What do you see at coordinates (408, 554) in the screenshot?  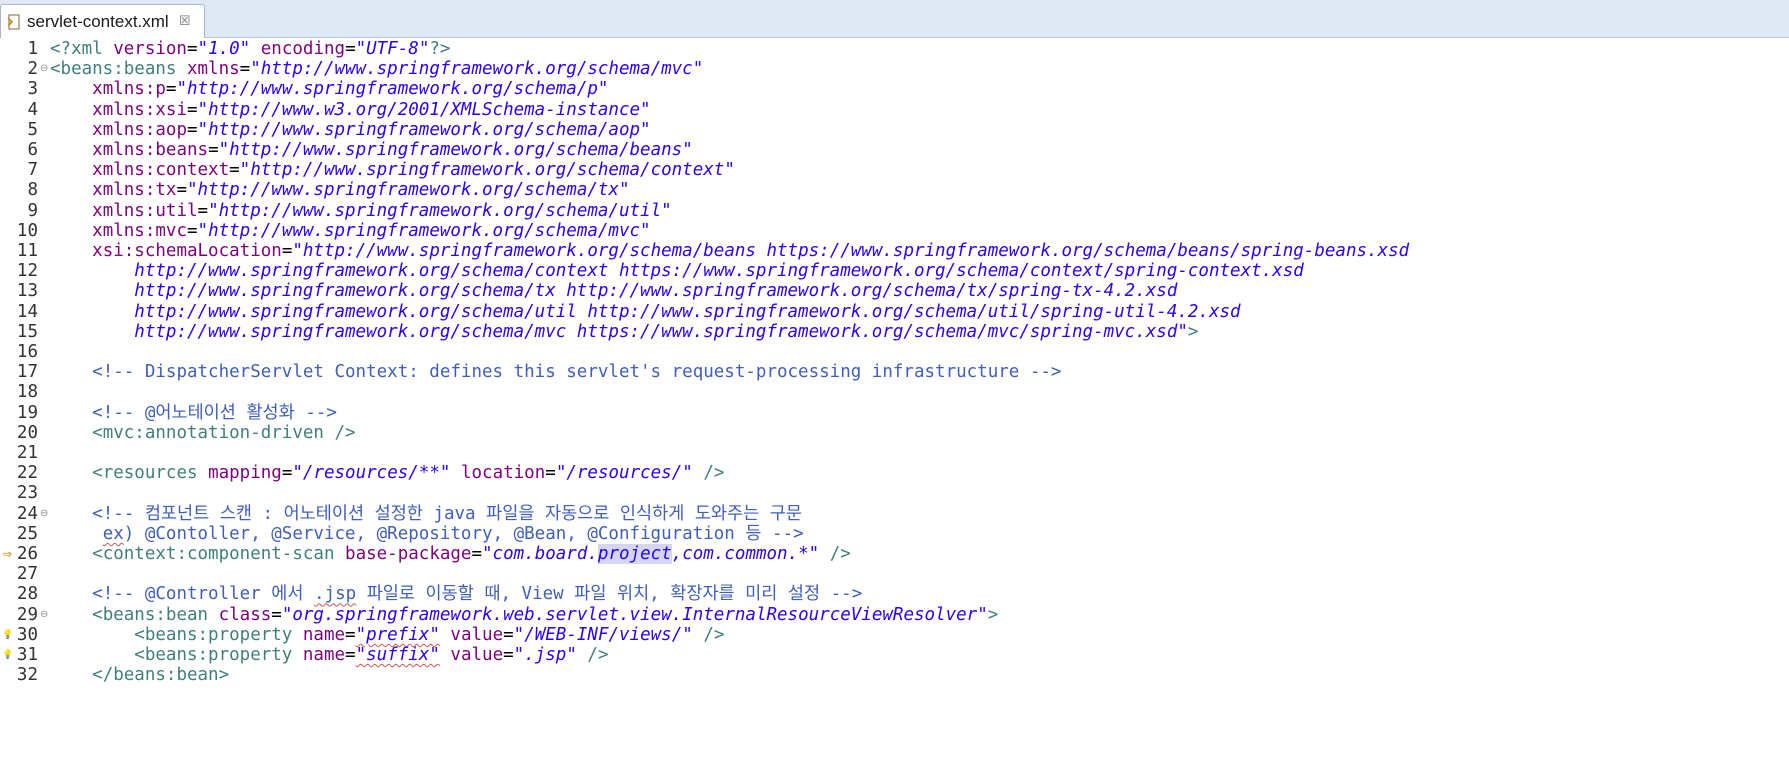 I see `xml-attribute: base-package` at bounding box center [408, 554].